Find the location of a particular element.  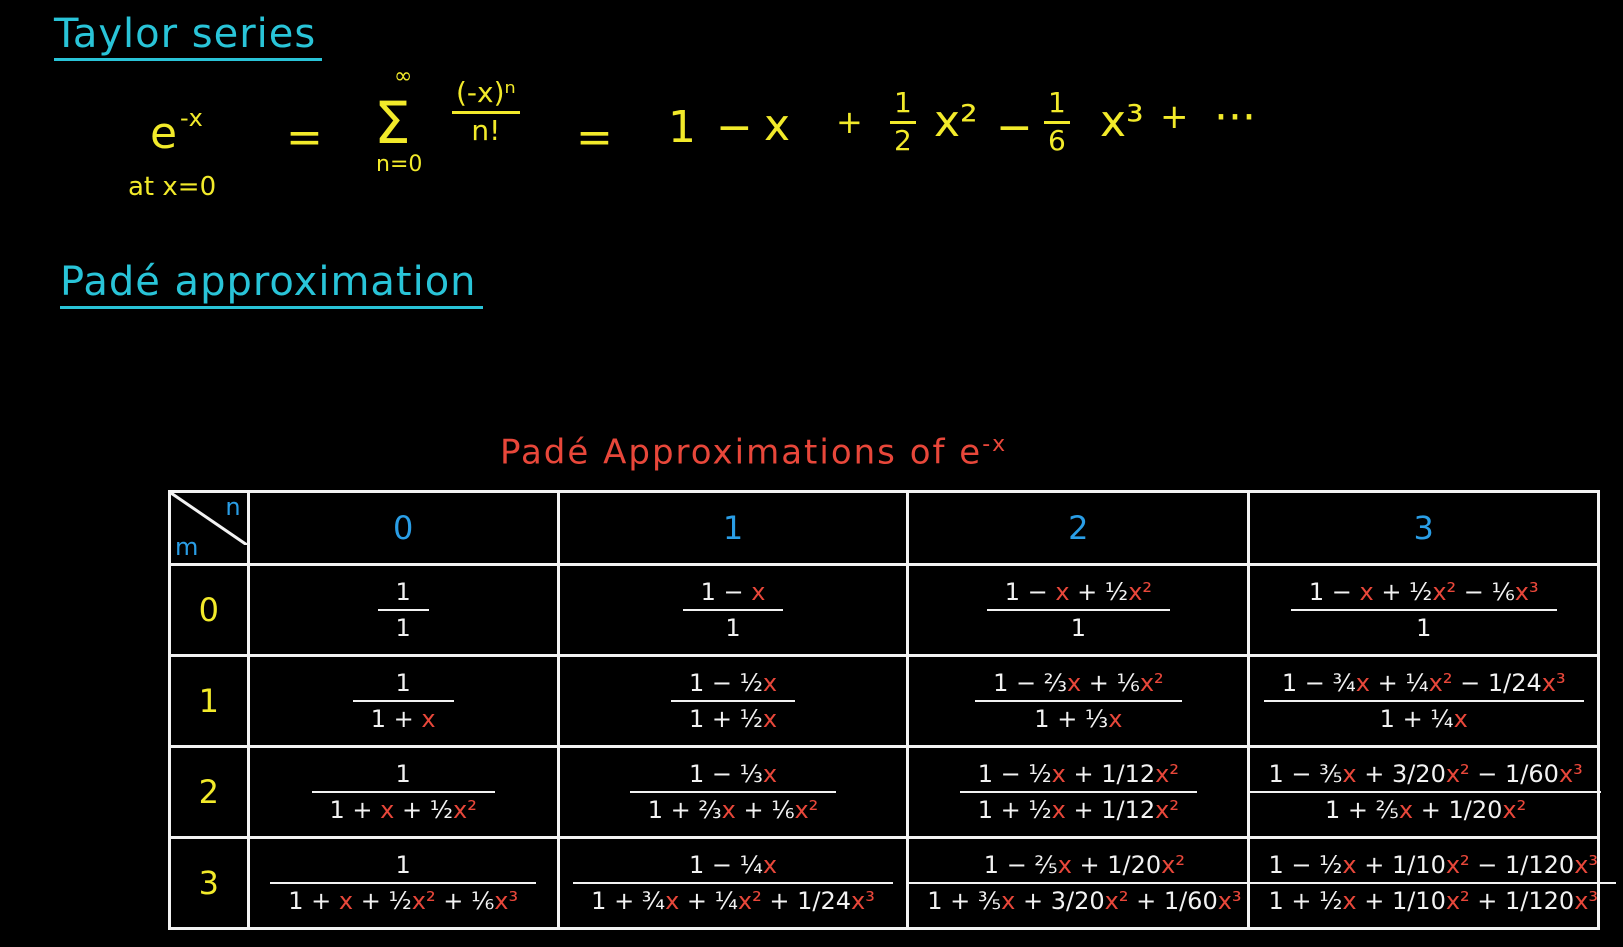

row-header: 0 is located at coordinates (209, 609).